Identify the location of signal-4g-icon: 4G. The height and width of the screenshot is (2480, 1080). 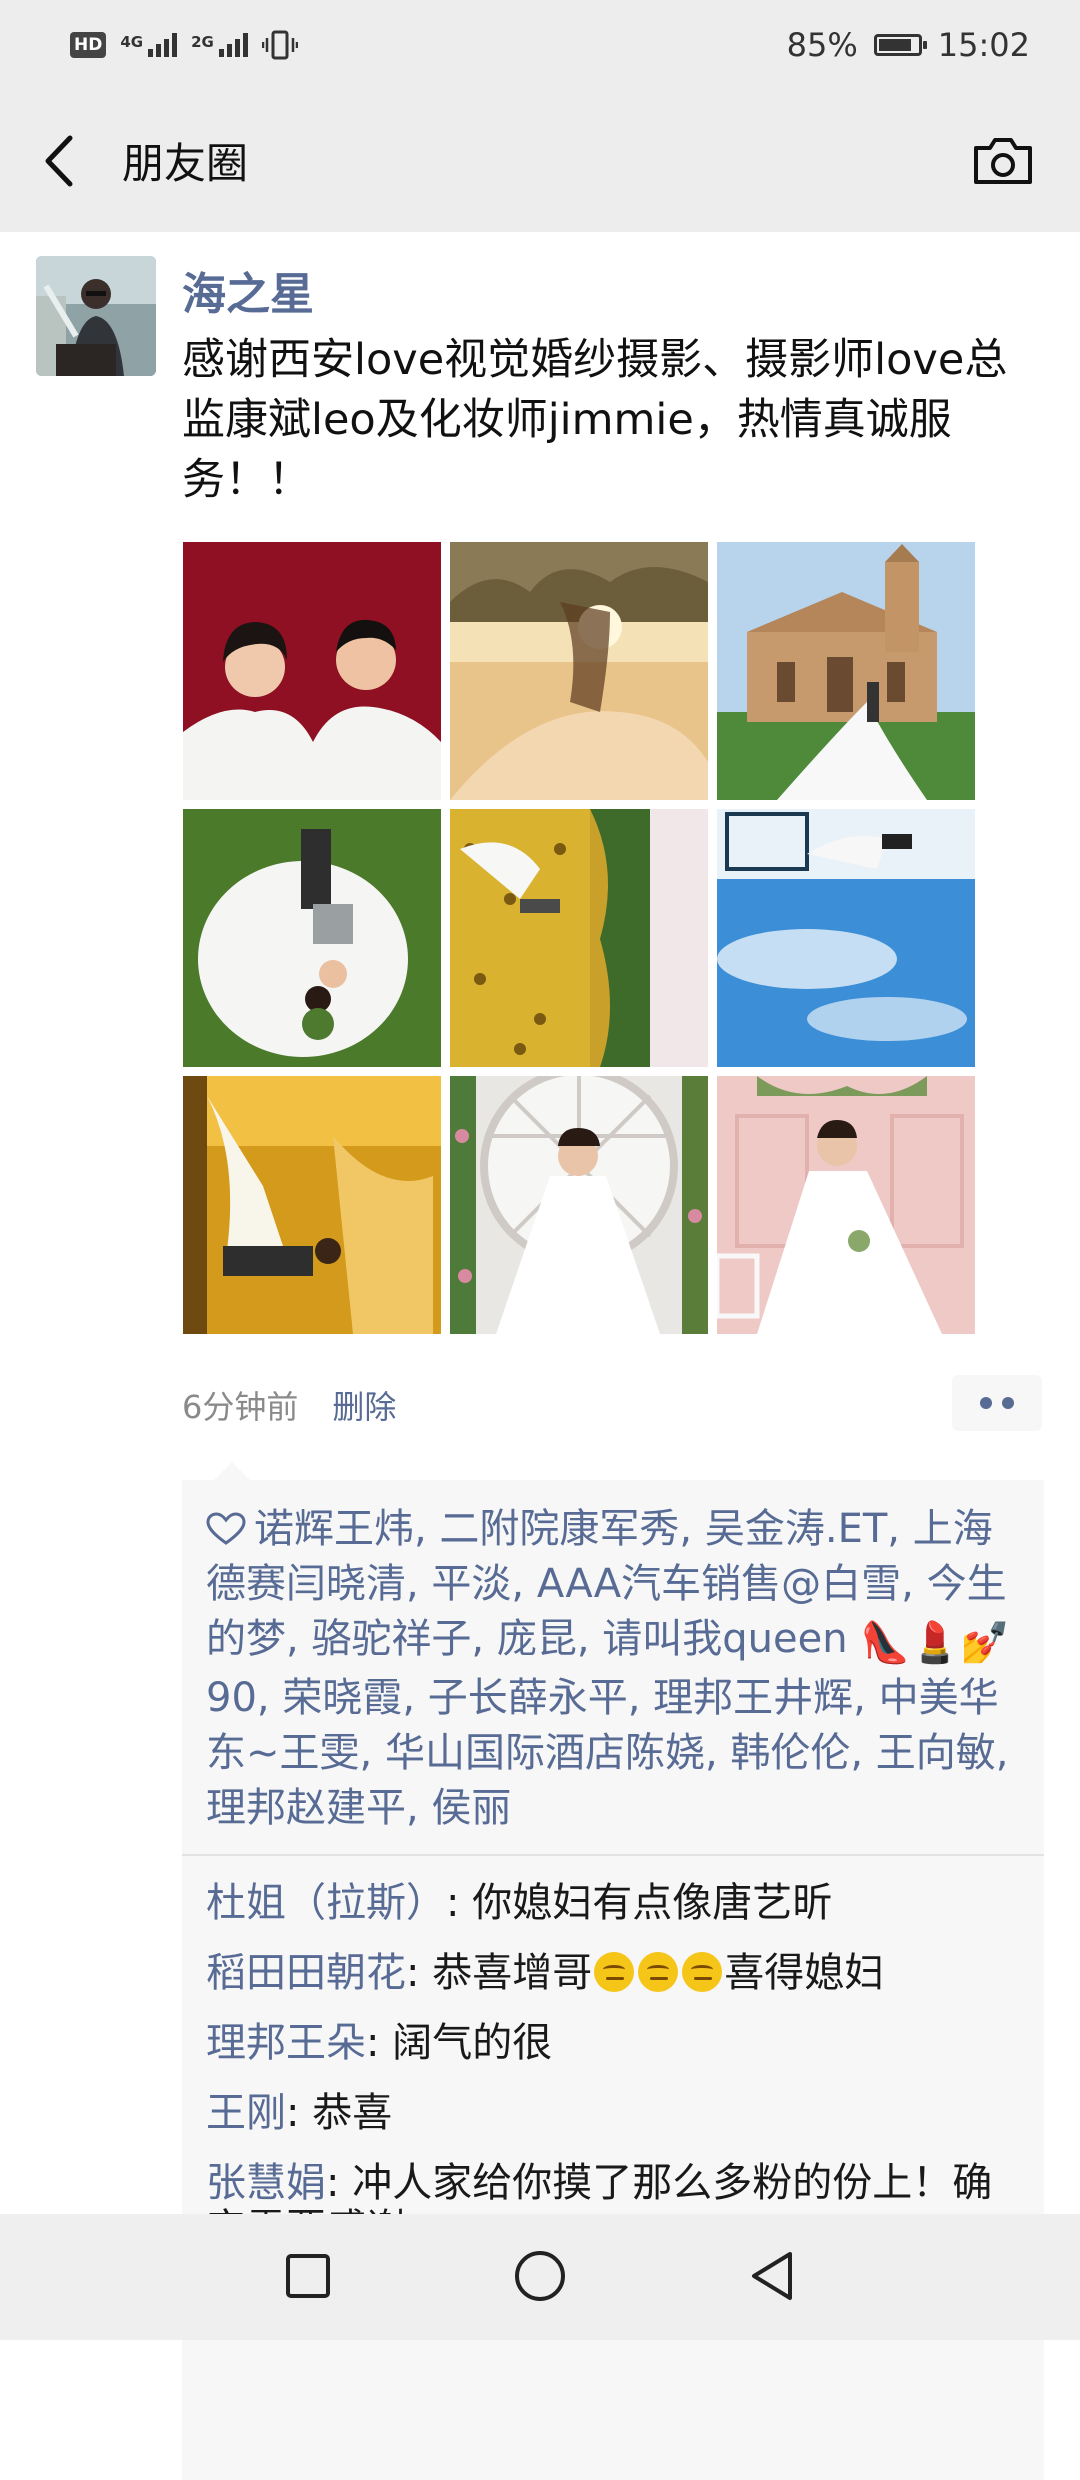
(149, 45).